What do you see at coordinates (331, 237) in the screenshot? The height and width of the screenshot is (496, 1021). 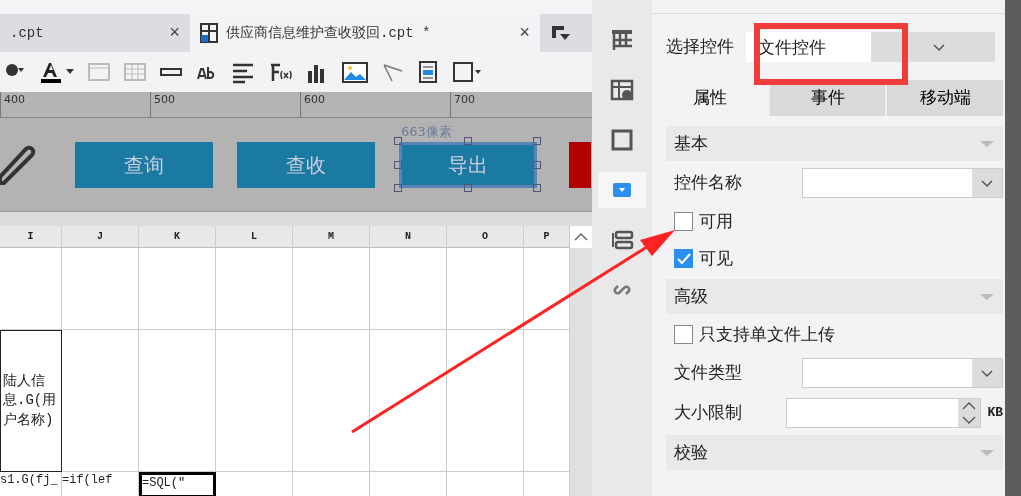 I see `column-header: M` at bounding box center [331, 237].